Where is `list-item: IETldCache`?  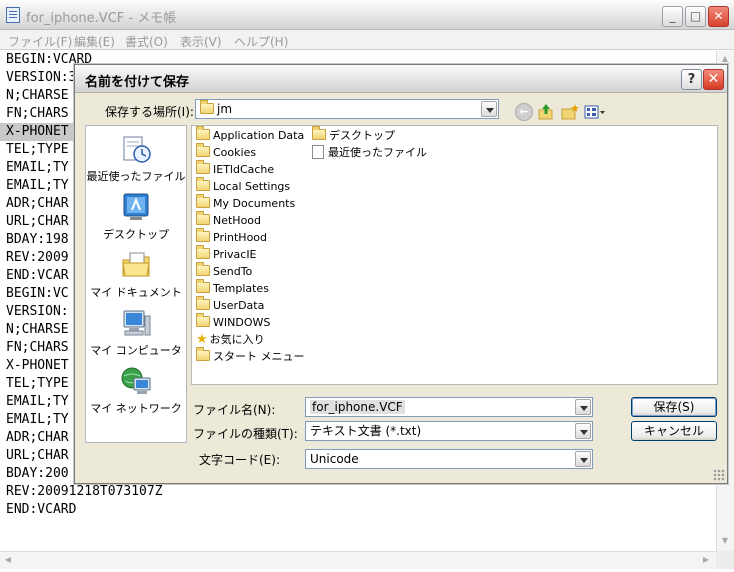 list-item: IETldCache is located at coordinates (235, 169).